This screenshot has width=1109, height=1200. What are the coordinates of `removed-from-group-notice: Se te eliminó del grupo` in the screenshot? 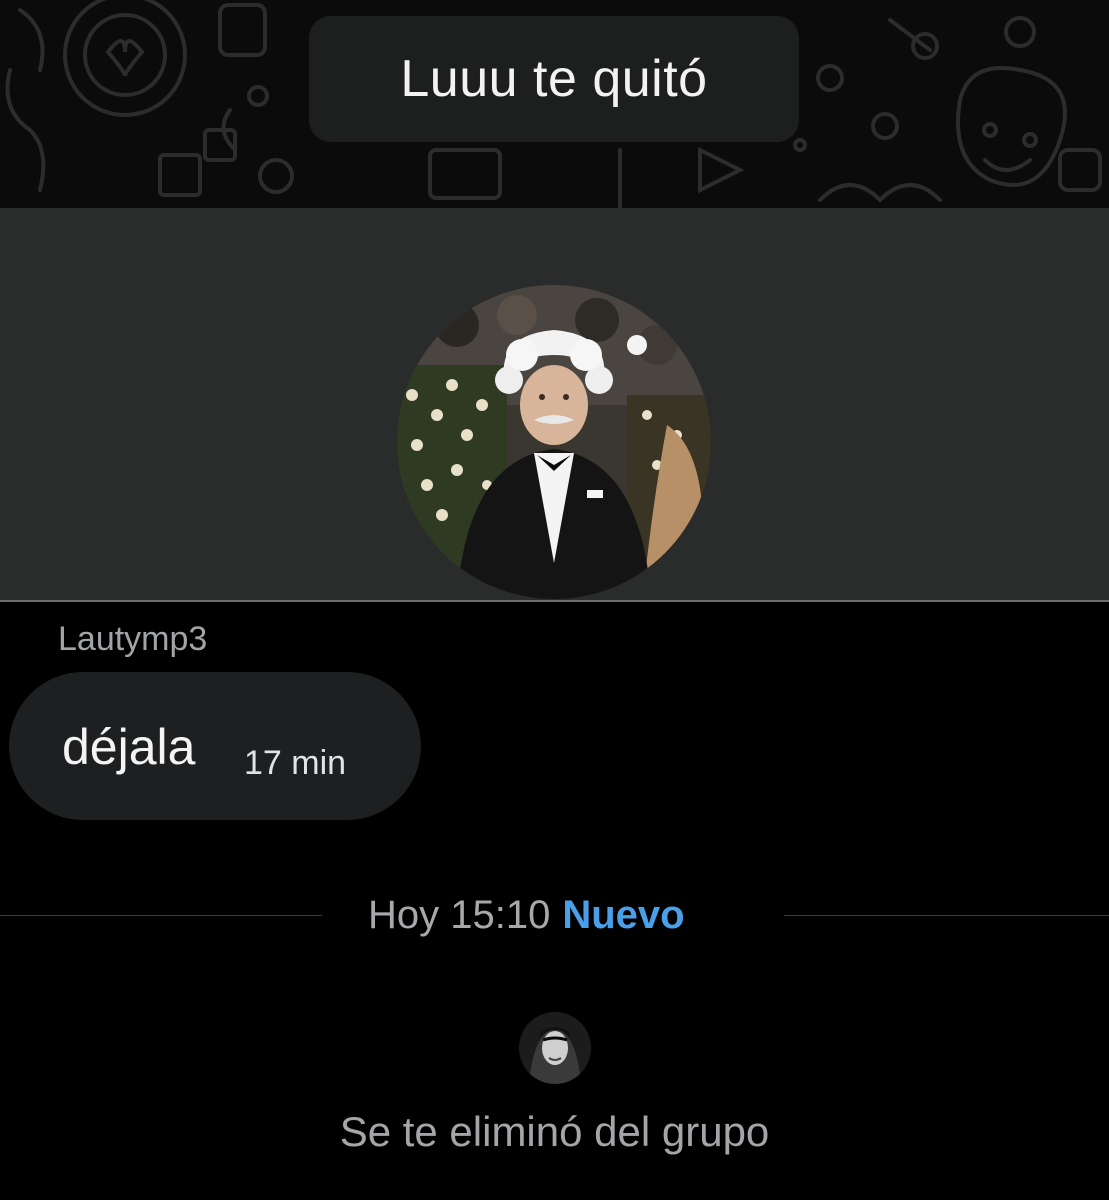 It's located at (554, 1131).